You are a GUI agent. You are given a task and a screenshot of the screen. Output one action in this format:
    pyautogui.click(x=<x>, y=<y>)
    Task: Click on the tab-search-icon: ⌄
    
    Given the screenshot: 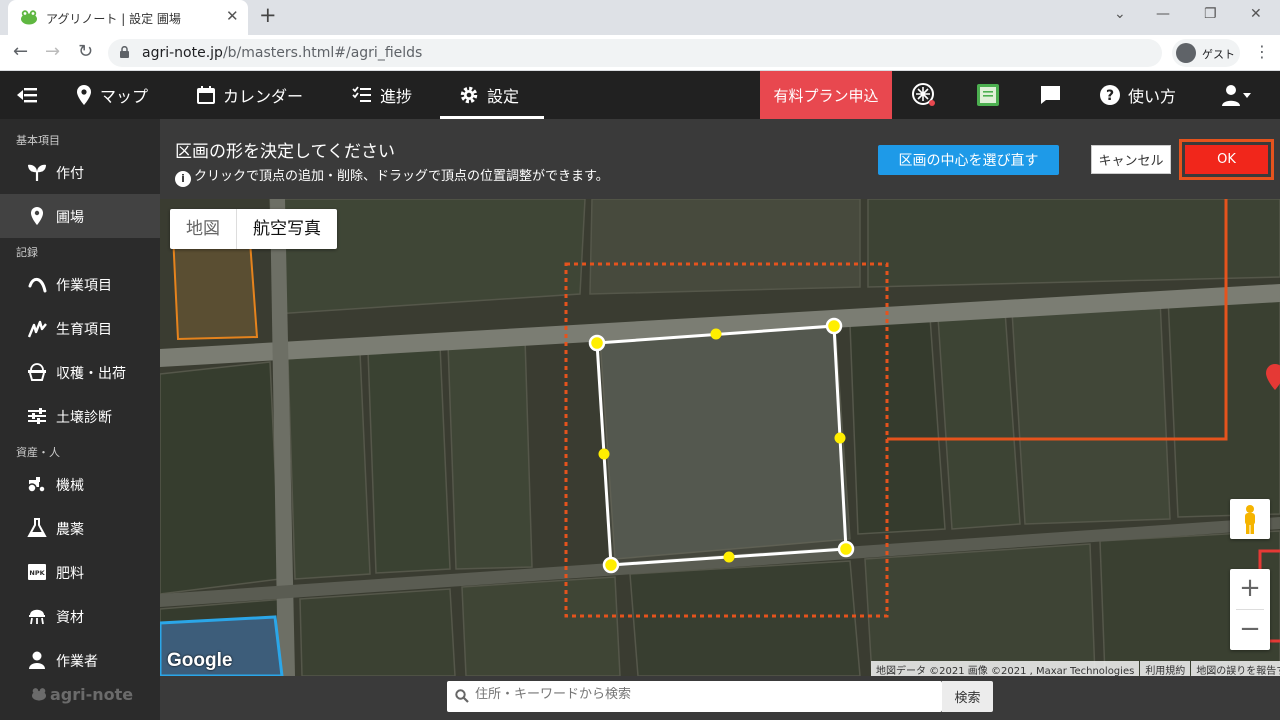 What is the action you would take?
    pyautogui.click(x=1120, y=14)
    